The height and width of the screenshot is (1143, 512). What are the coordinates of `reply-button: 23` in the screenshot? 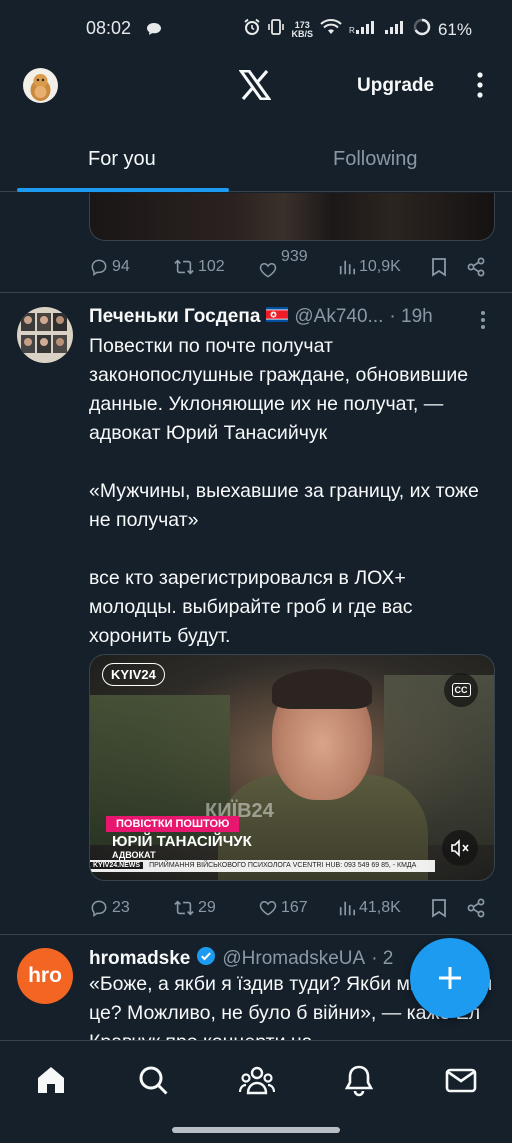 It's located at (131, 908).